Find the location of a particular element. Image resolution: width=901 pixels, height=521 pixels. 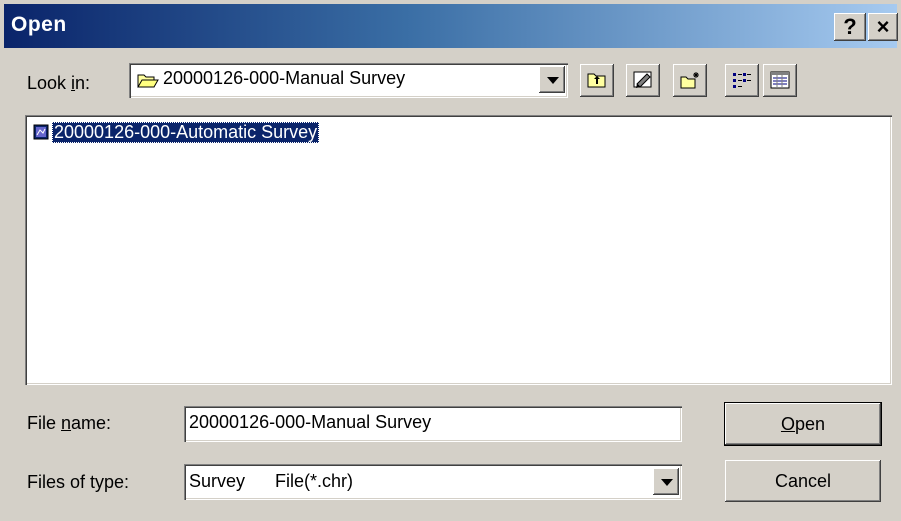

new-folder-icon is located at coordinates (689, 80).